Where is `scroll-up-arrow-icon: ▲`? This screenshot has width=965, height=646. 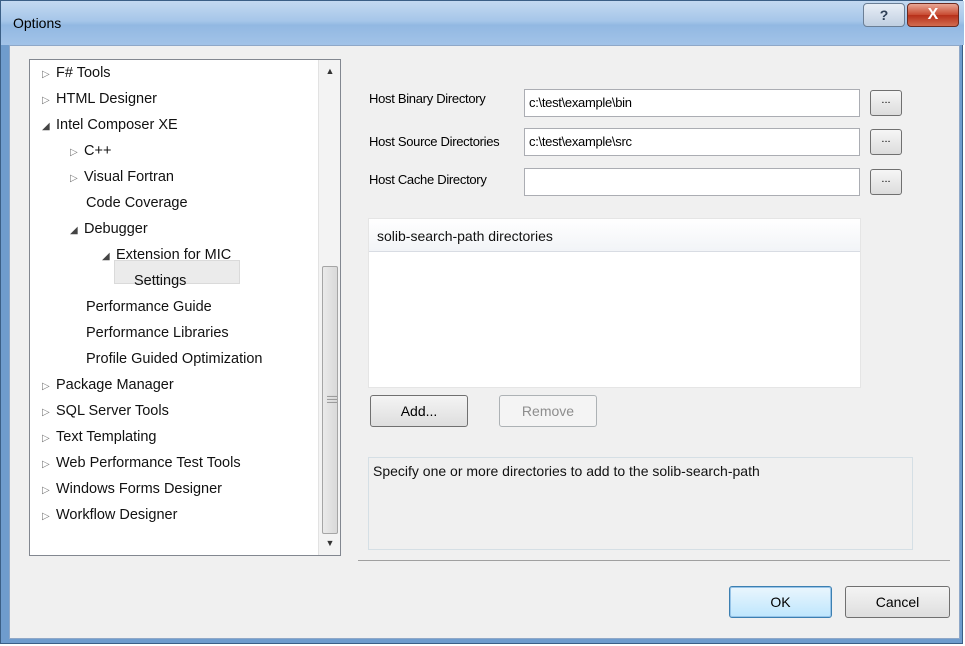 scroll-up-arrow-icon: ▲ is located at coordinates (329, 71).